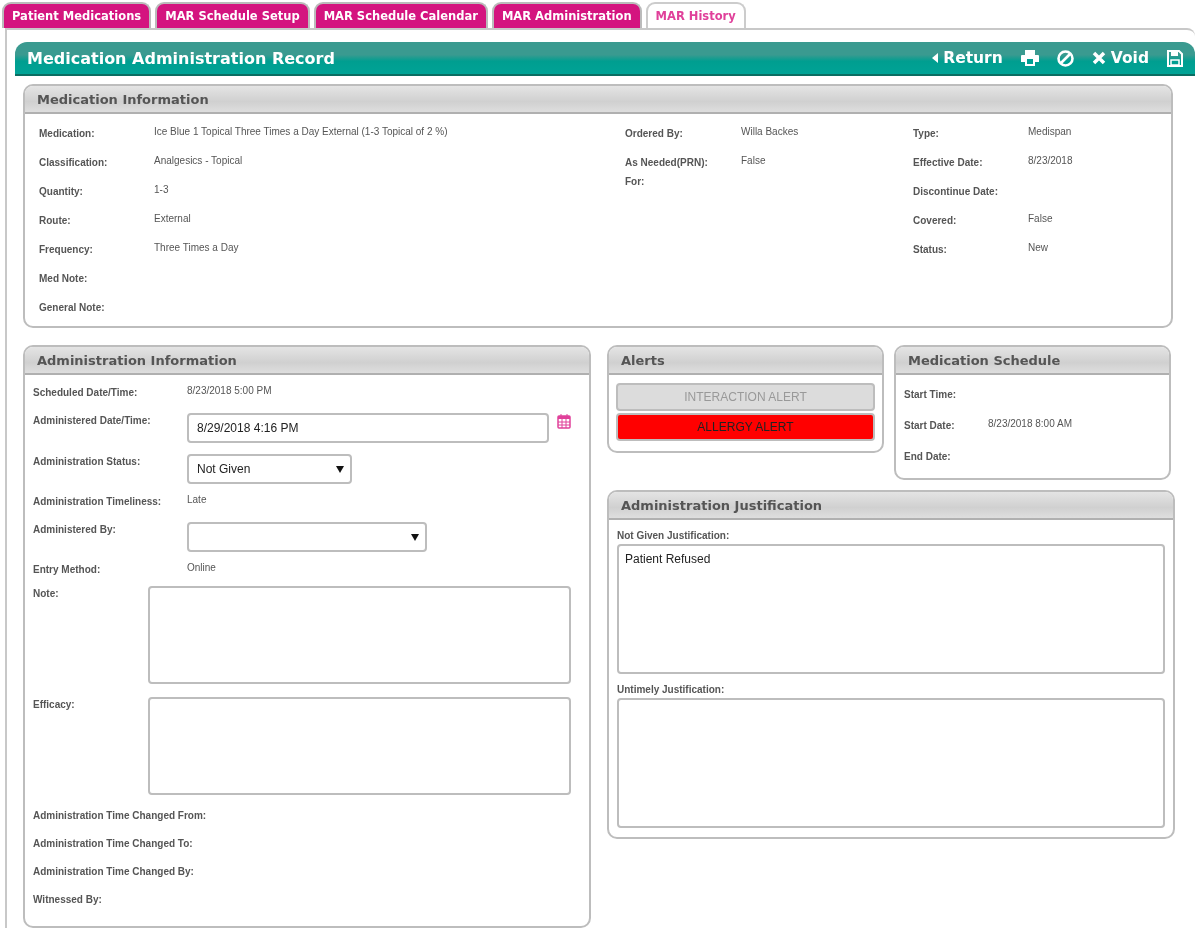  What do you see at coordinates (671, 689) in the screenshot?
I see `field-label: Untimely Justification:` at bounding box center [671, 689].